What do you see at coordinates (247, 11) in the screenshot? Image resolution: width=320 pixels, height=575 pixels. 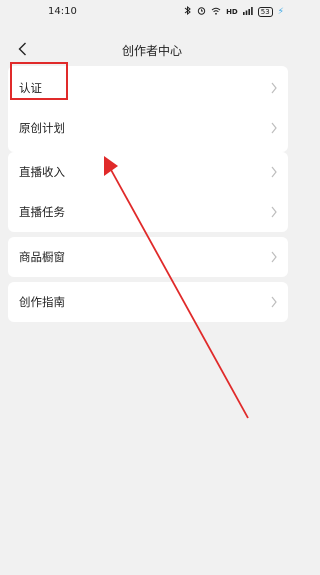 I see `signal-icon` at bounding box center [247, 11].